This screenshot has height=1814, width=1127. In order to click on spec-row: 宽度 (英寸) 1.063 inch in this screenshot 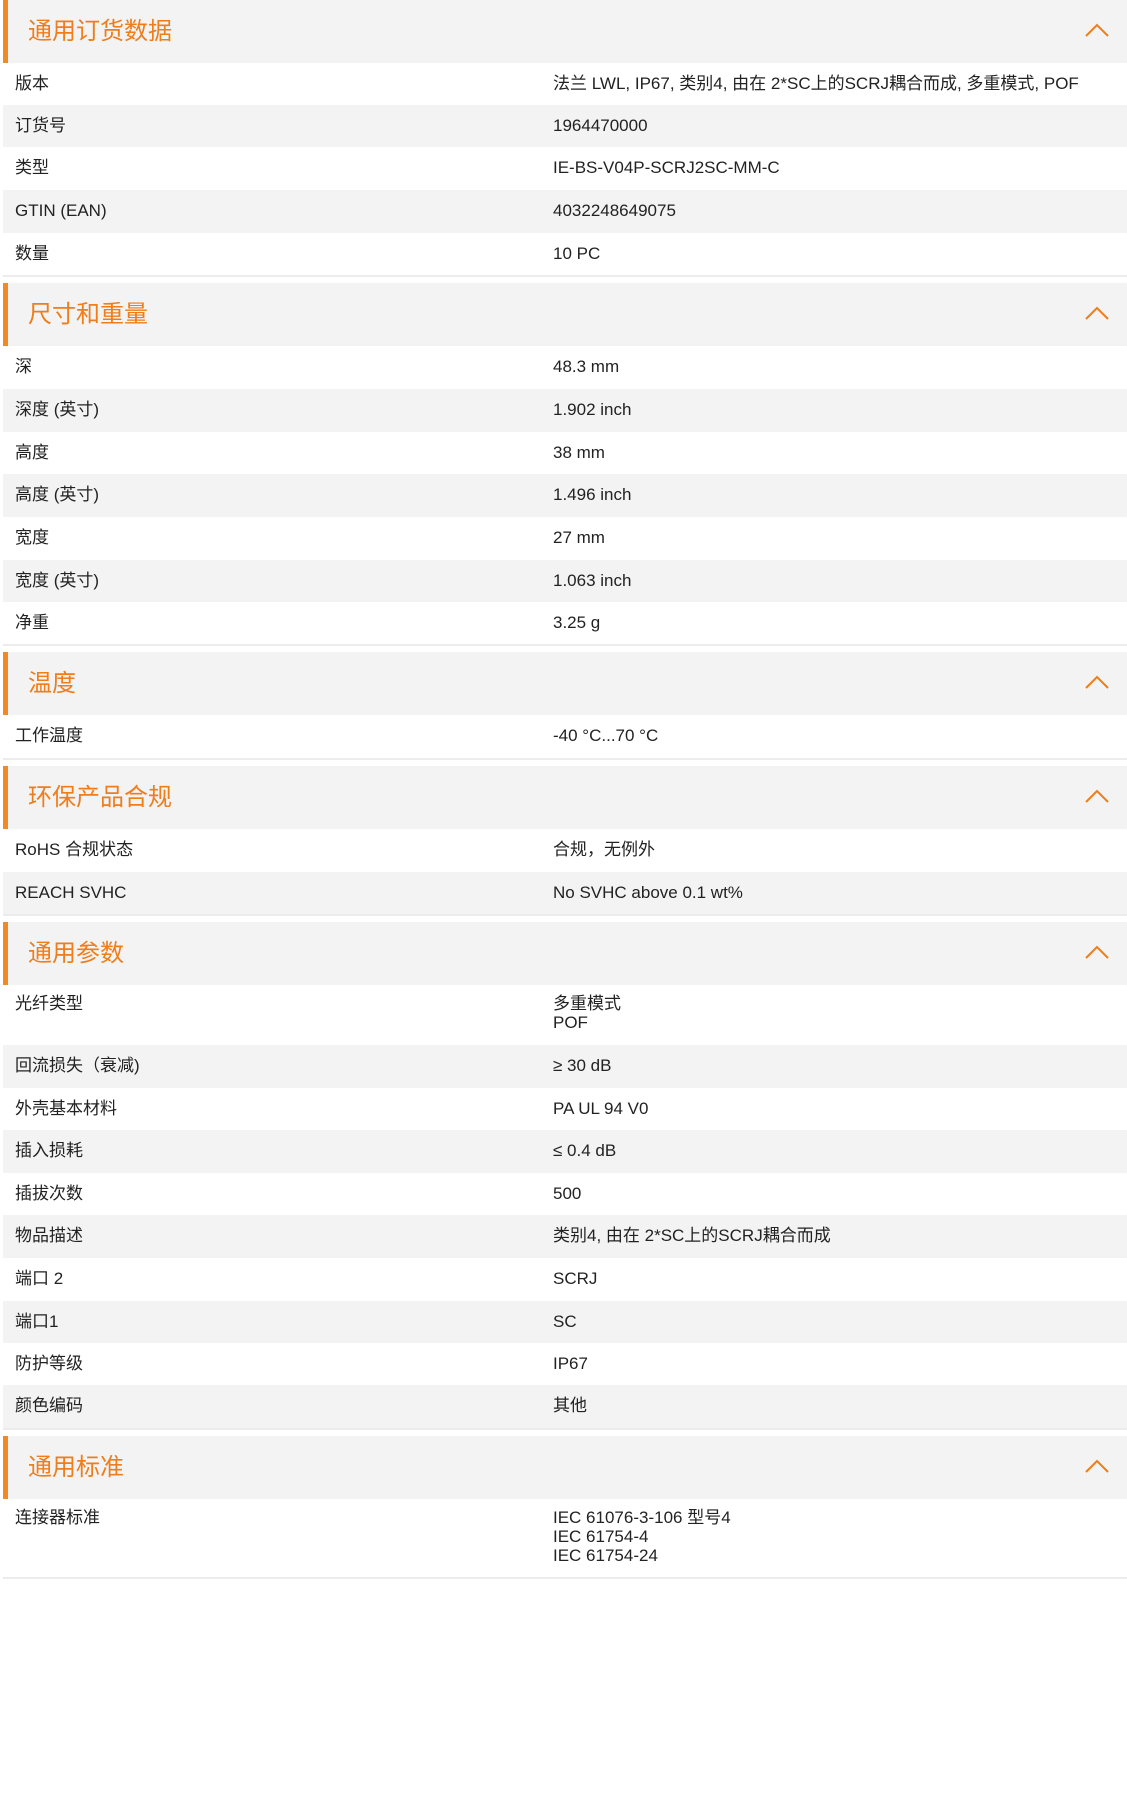, I will do `click(565, 581)`.